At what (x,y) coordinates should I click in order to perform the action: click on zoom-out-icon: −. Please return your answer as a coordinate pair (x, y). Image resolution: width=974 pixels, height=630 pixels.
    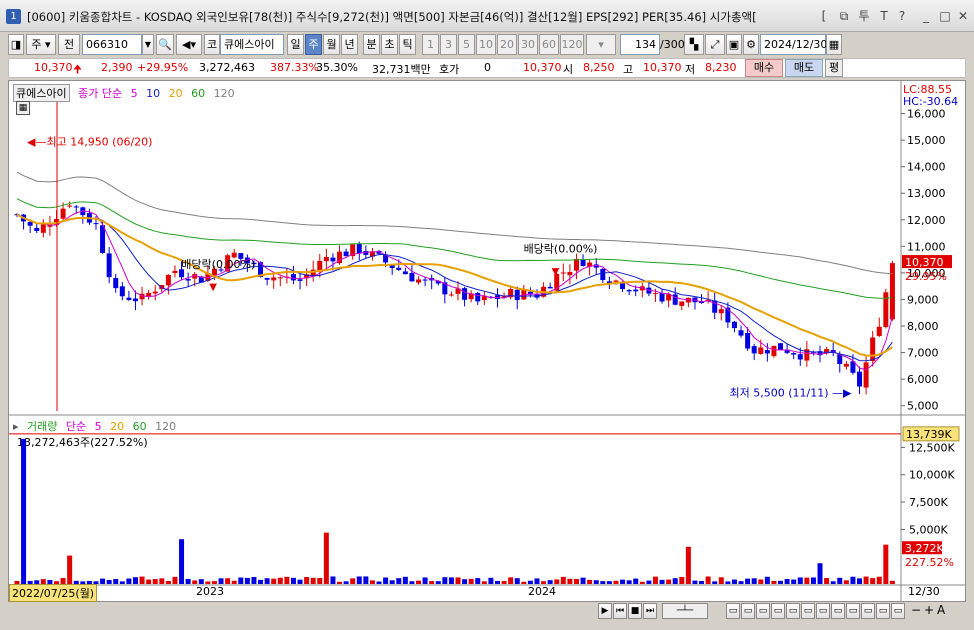
    Looking at the image, I should click on (916, 610).